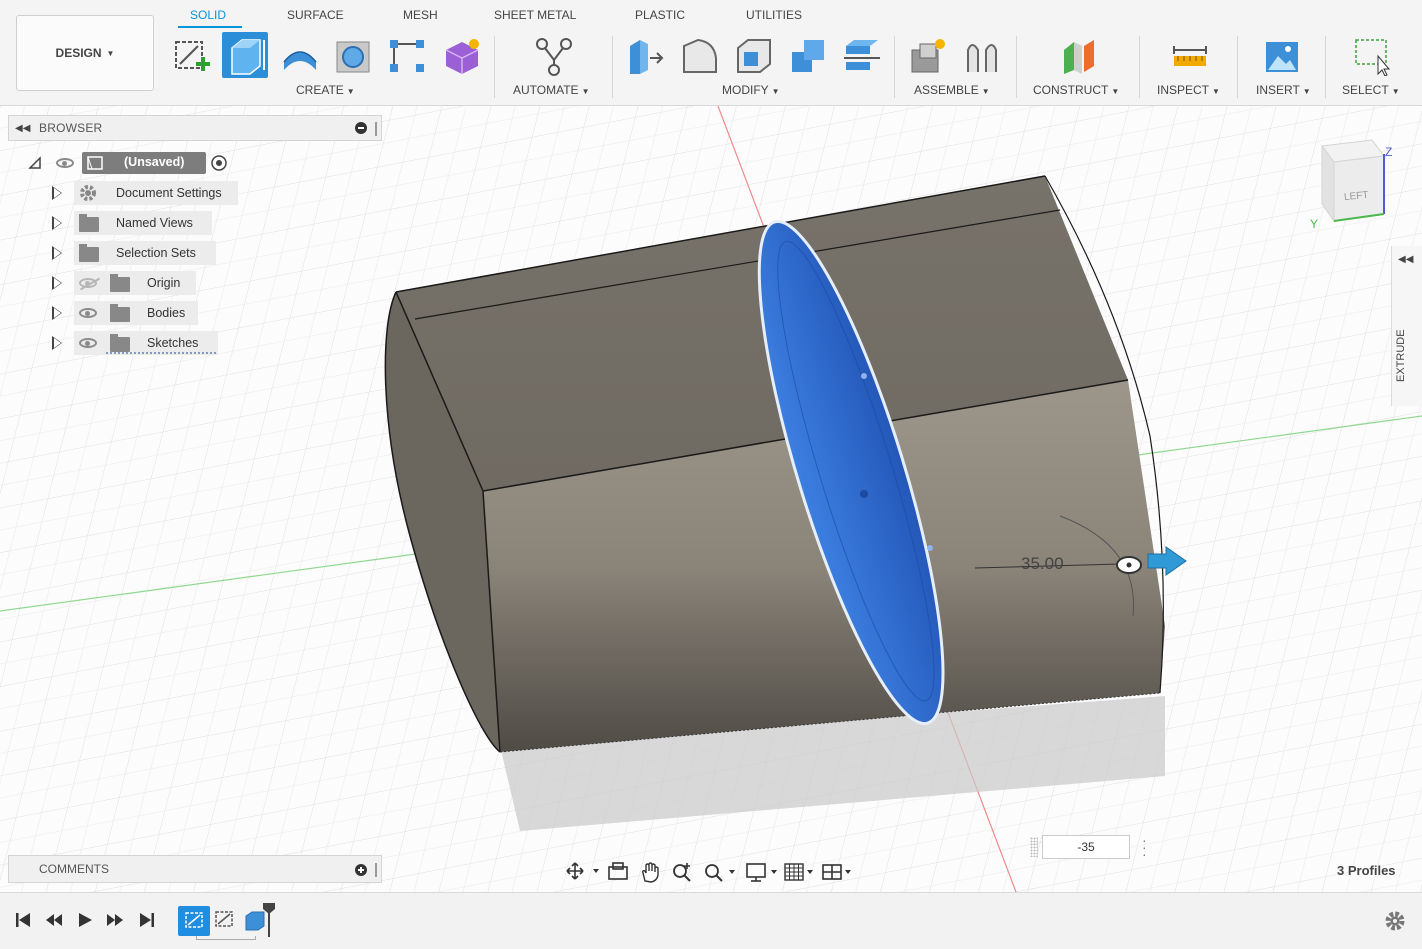 The image size is (1422, 949). Describe the element at coordinates (660, 15) in the screenshot. I see `tab-plastic: PLASTIC` at that location.